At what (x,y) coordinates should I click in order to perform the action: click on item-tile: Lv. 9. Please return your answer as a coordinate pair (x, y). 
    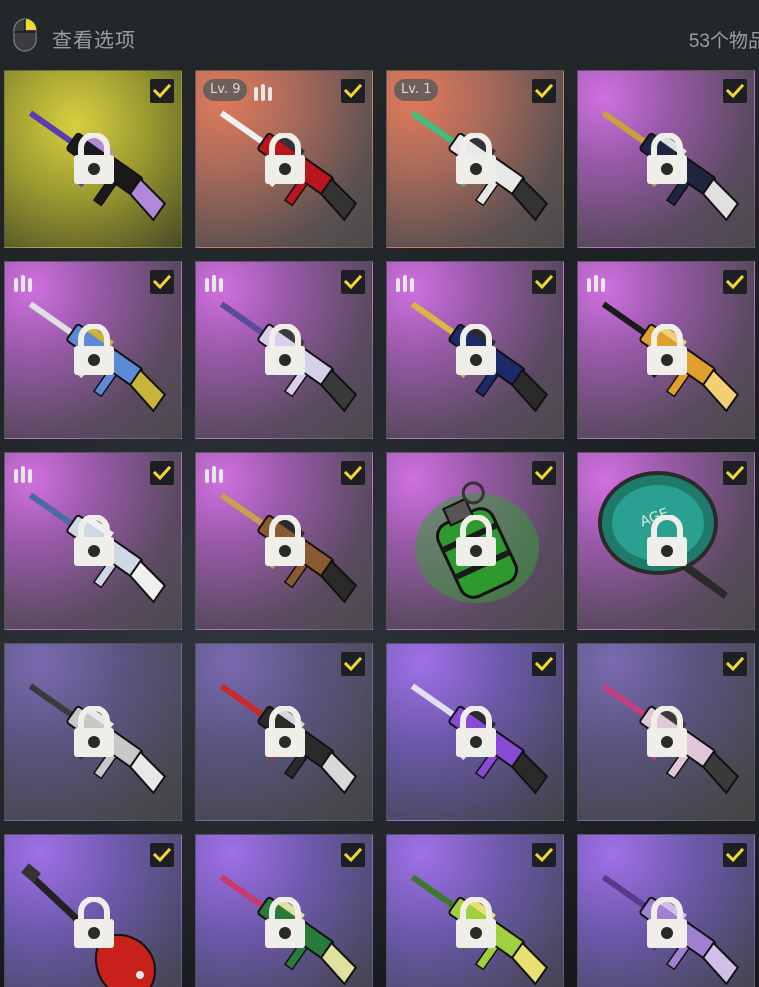
    Looking at the image, I should click on (284, 159).